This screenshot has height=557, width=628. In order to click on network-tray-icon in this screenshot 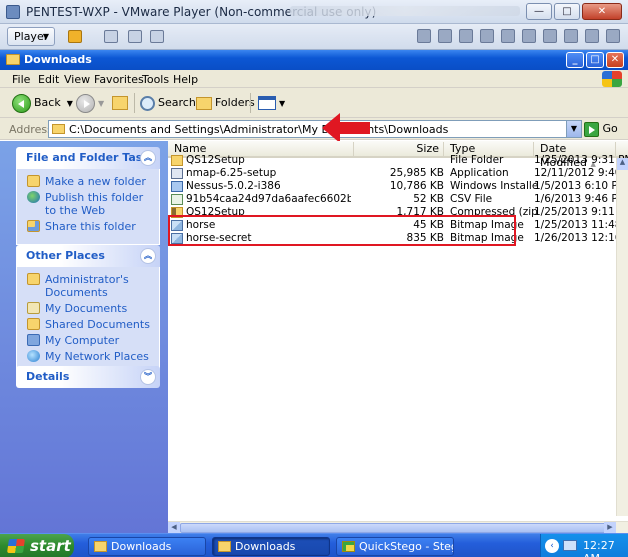, I will do `click(570, 545)`.